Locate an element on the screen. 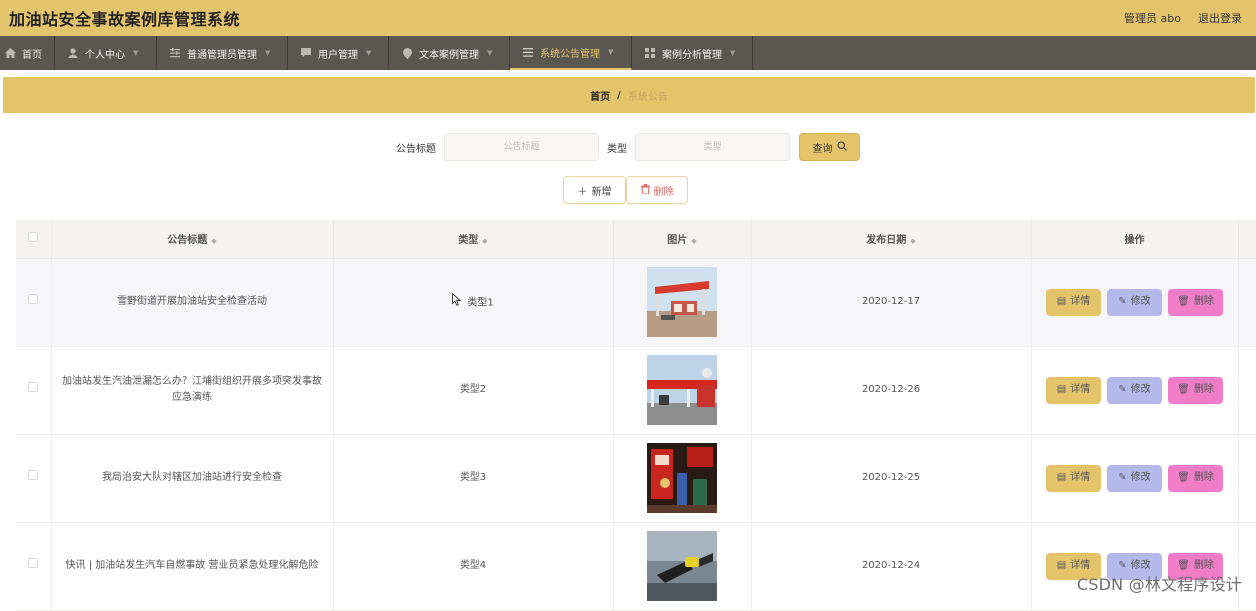  mouse-cursor-icon is located at coordinates (456, 302).